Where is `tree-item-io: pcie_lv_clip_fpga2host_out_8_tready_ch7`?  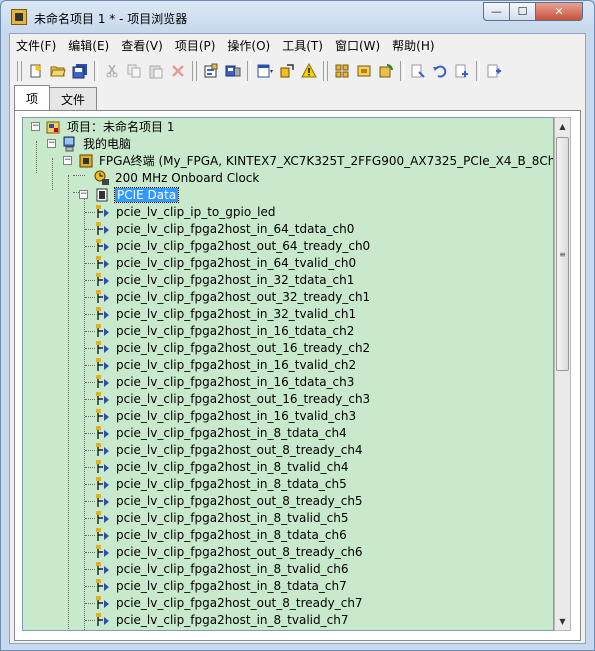
tree-item-io: pcie_lv_clip_fpga2host_out_8_tready_ch7 is located at coordinates (229, 602).